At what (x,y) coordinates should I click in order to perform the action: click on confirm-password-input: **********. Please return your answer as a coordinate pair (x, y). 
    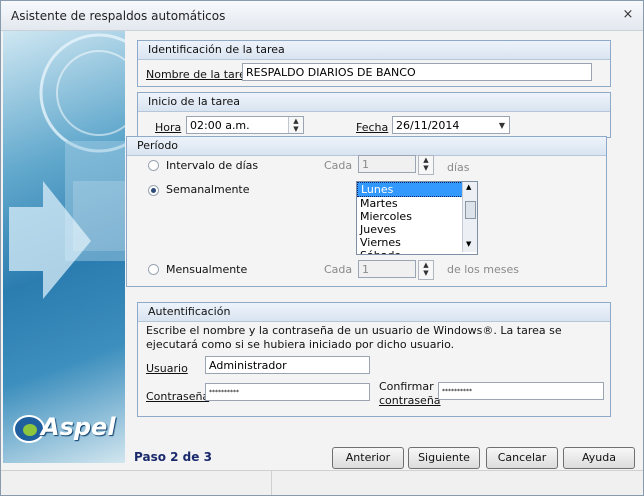
    Looking at the image, I should click on (521, 391).